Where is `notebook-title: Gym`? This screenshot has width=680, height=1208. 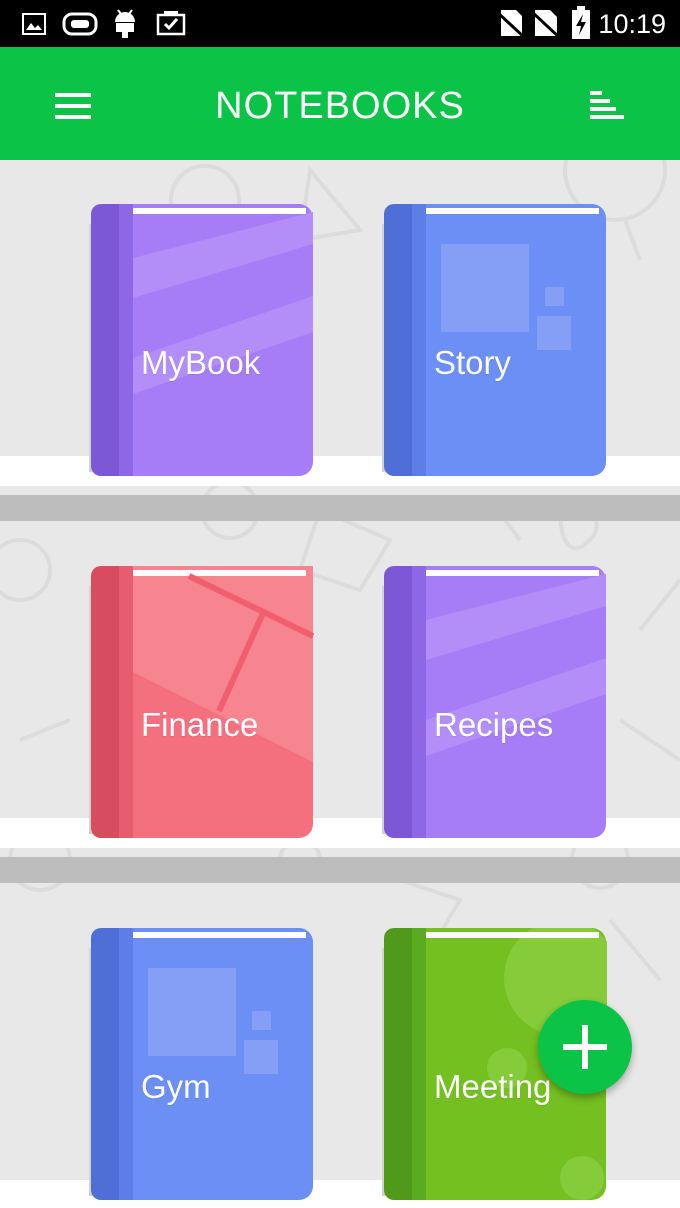 notebook-title: Gym is located at coordinates (176, 1086).